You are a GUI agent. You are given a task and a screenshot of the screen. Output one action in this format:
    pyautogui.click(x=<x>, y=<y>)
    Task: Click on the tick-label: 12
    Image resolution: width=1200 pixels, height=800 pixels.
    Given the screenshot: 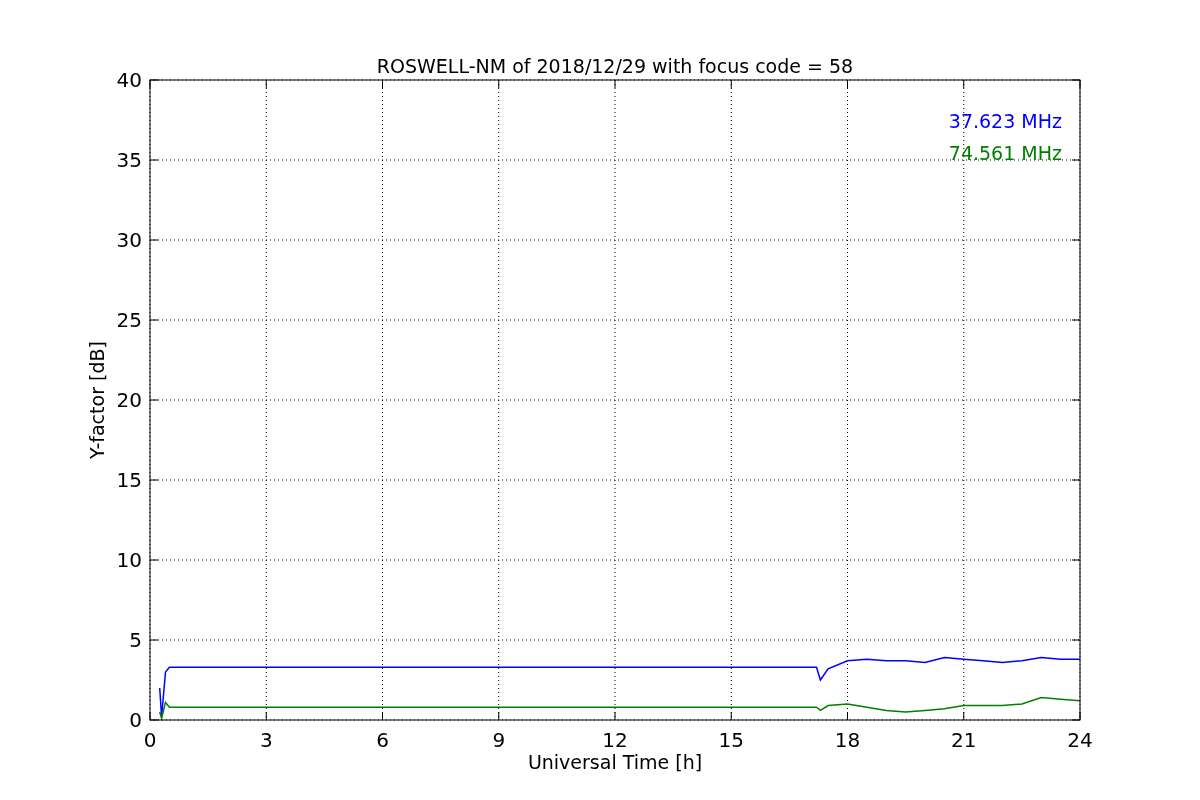 What is the action you would take?
    pyautogui.click(x=615, y=740)
    